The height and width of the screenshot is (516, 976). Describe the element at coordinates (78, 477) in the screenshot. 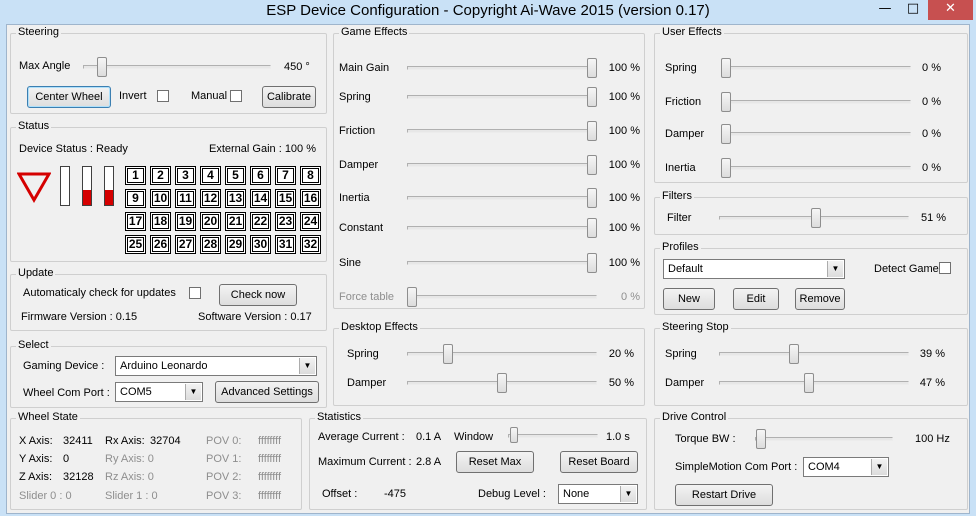

I see `z-axis-value: 32128` at that location.